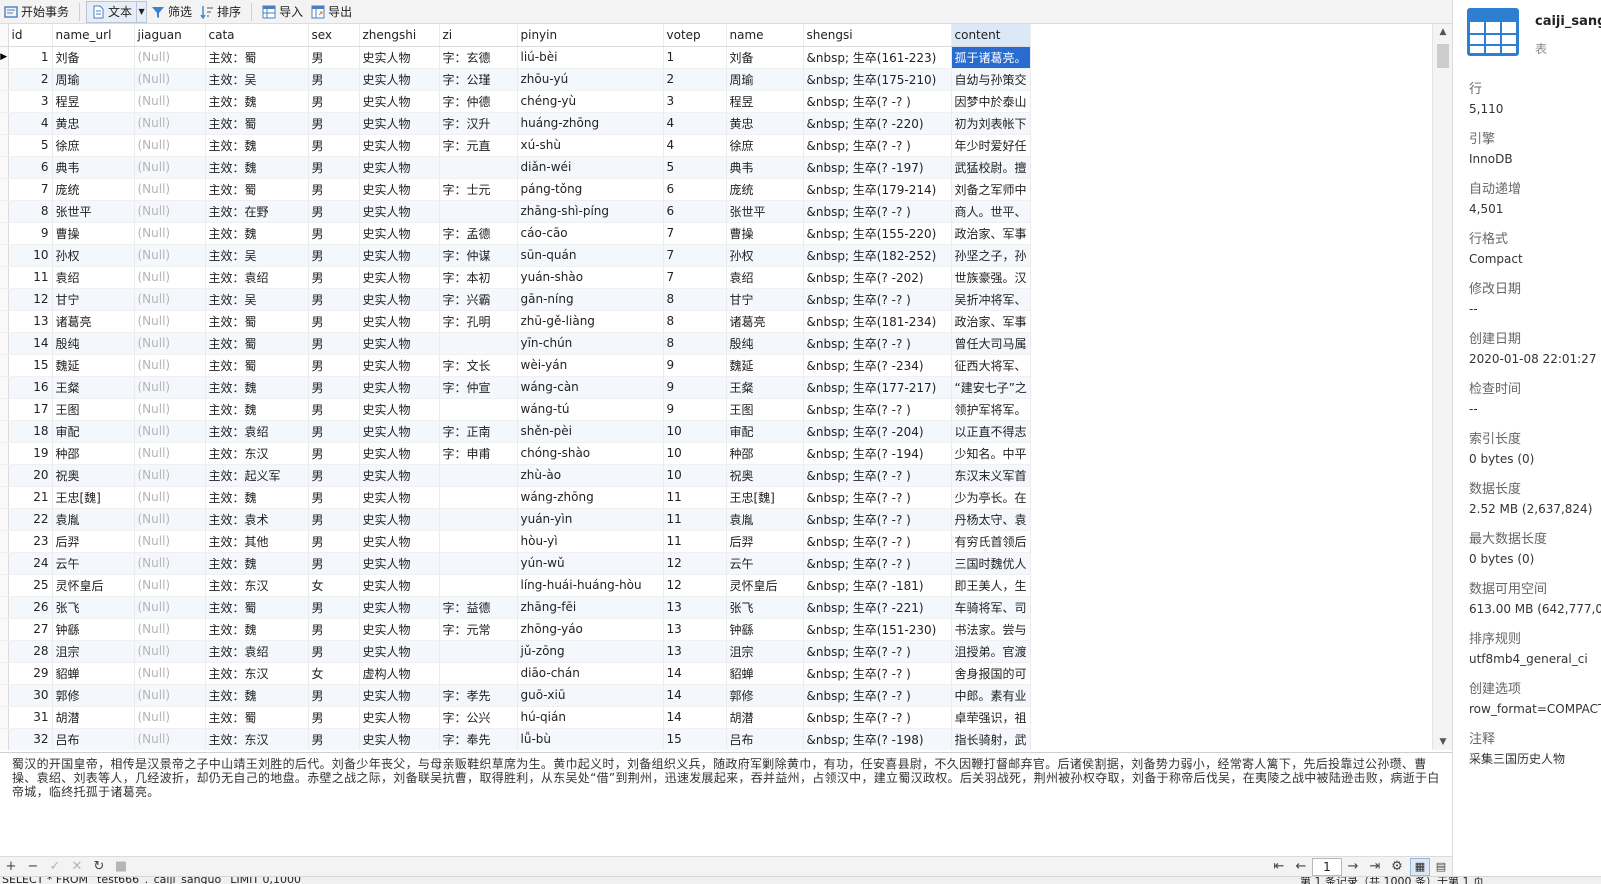 Image resolution: width=1601 pixels, height=884 pixels. Describe the element at coordinates (30, 387) in the screenshot. I see `cell-id: 16` at that location.